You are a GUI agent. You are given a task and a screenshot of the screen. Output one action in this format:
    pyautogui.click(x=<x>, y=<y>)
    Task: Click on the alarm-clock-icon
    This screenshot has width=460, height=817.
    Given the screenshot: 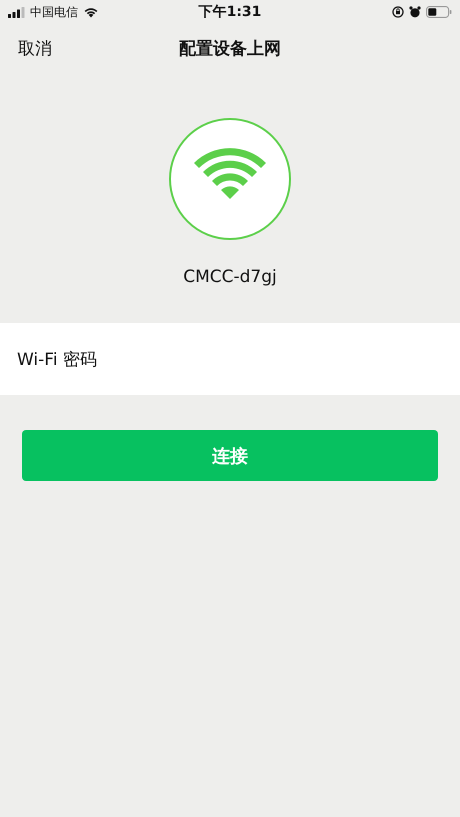 What is the action you would take?
    pyautogui.click(x=414, y=12)
    